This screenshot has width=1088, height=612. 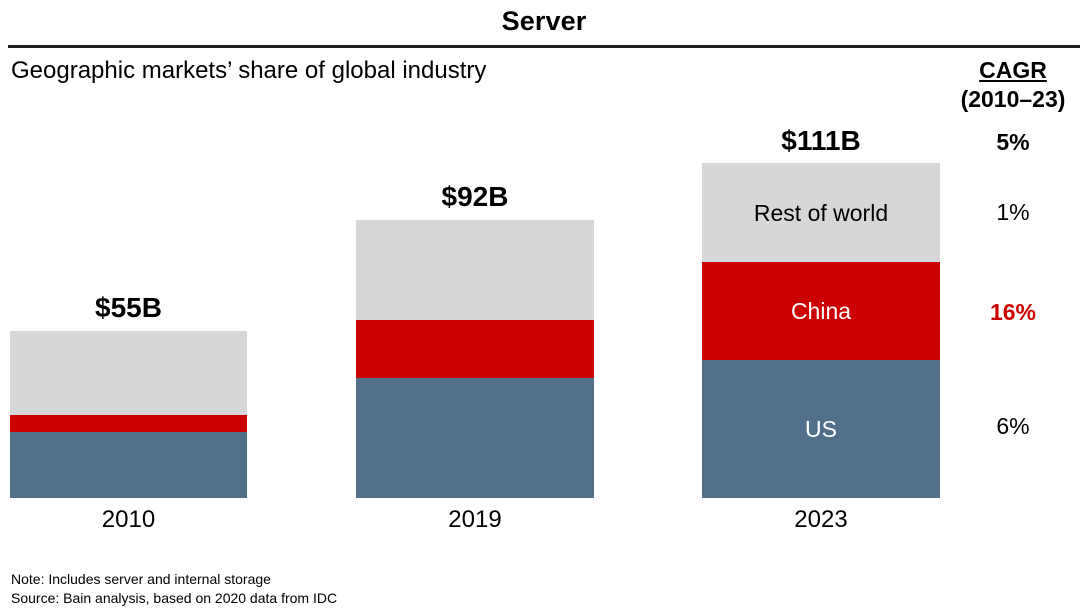 I want to click on cagr-column-header: CAGR (2010–23), so click(x=1013, y=84).